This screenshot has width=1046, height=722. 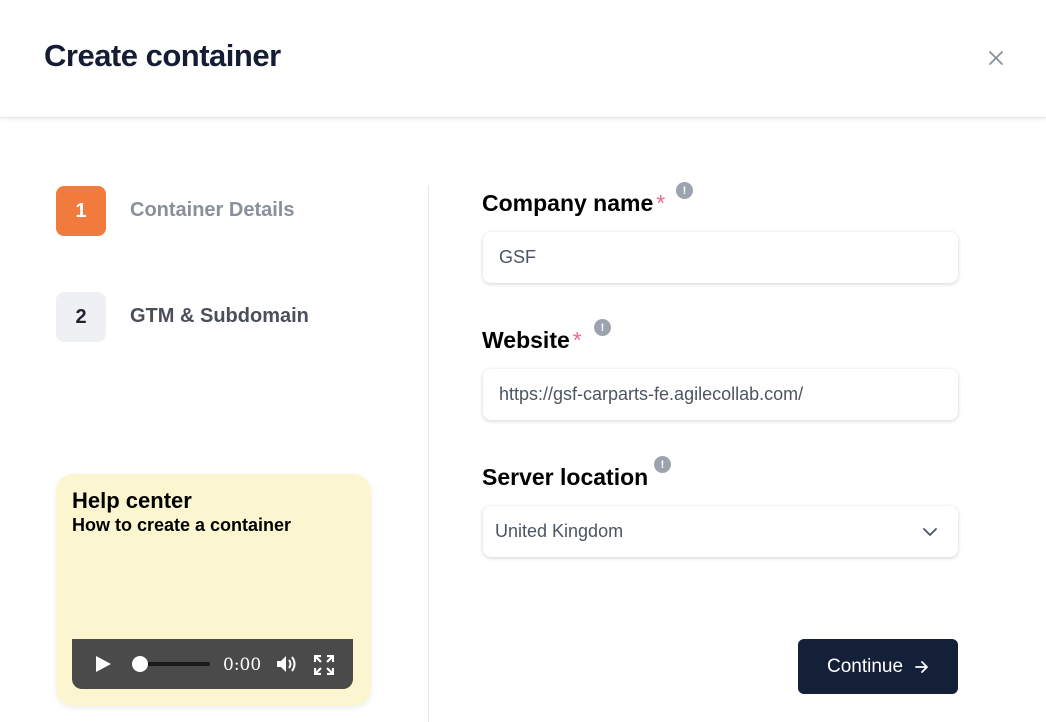 What do you see at coordinates (720, 394) in the screenshot?
I see `website-input: https://gsf-carparts-fe.agilecollab.com/` at bounding box center [720, 394].